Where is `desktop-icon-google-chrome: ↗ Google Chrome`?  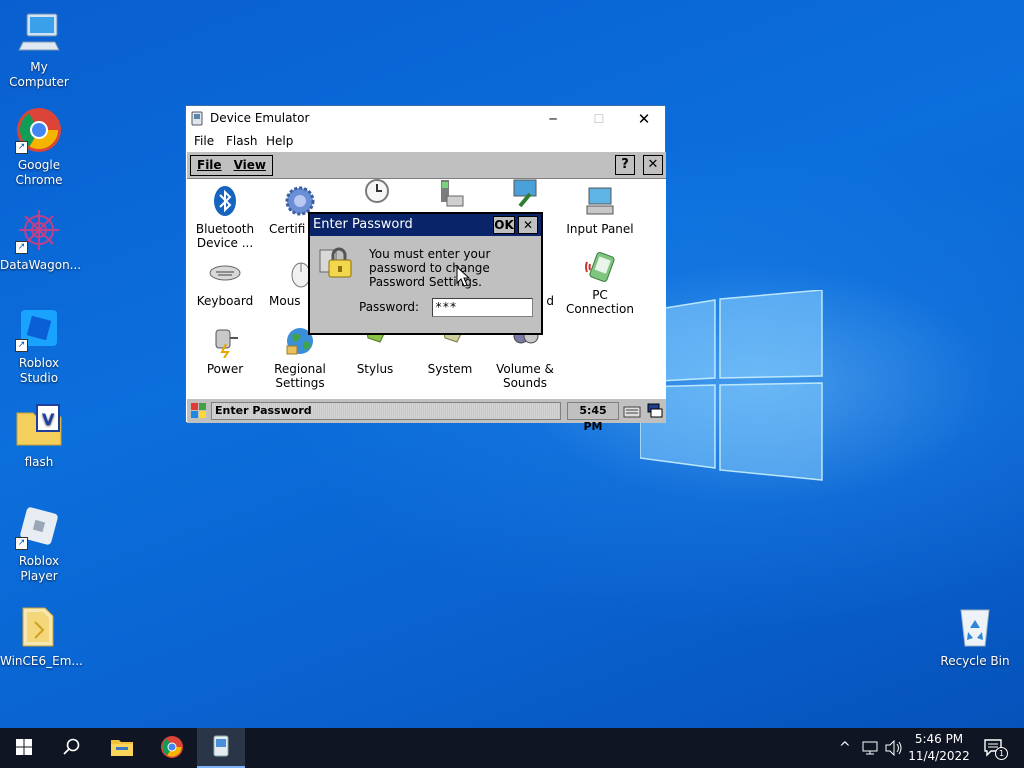 desktop-icon-google-chrome: ↗ Google Chrome is located at coordinates (39, 147).